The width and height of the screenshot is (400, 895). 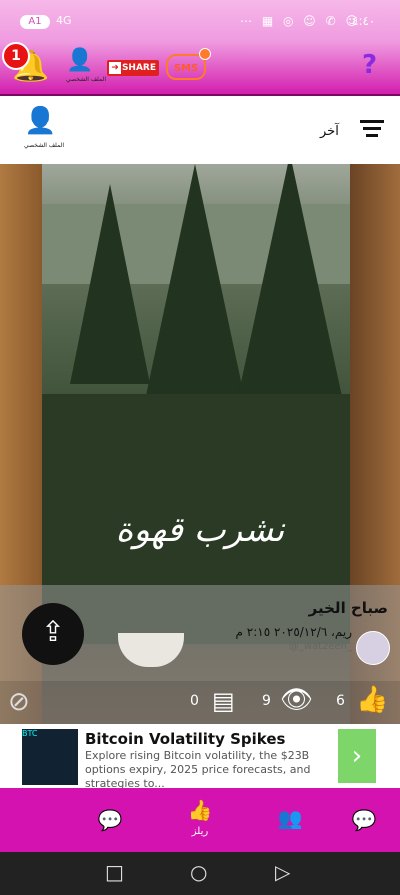 What do you see at coordinates (300, 21) in the screenshot?
I see `notification-icons: ⋯ ▦ ◎ ☺ ✆ ☺` at bounding box center [300, 21].